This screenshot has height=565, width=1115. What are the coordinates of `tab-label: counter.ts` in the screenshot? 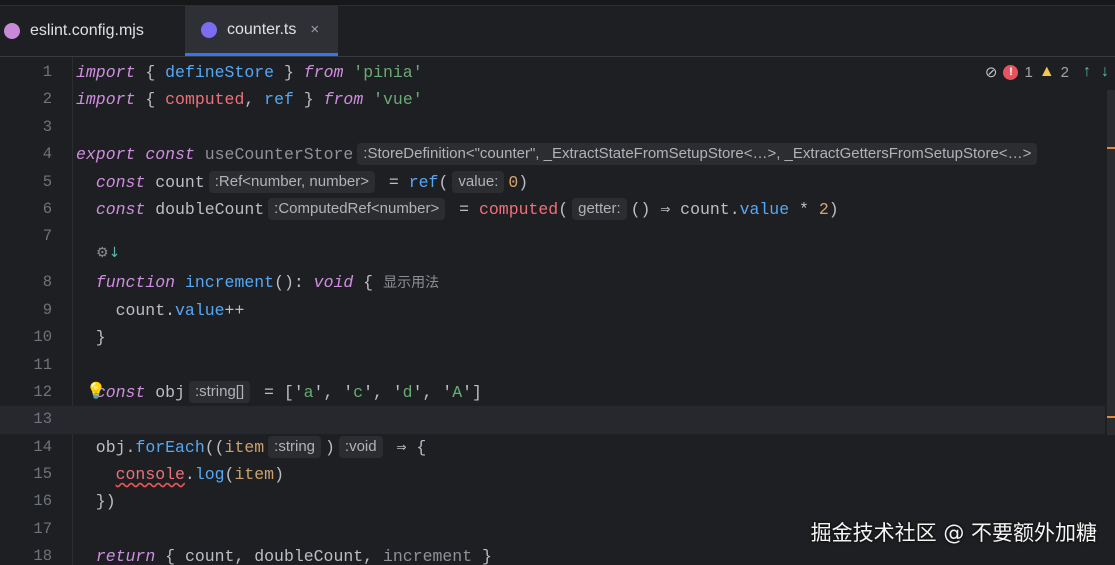 It's located at (262, 29).